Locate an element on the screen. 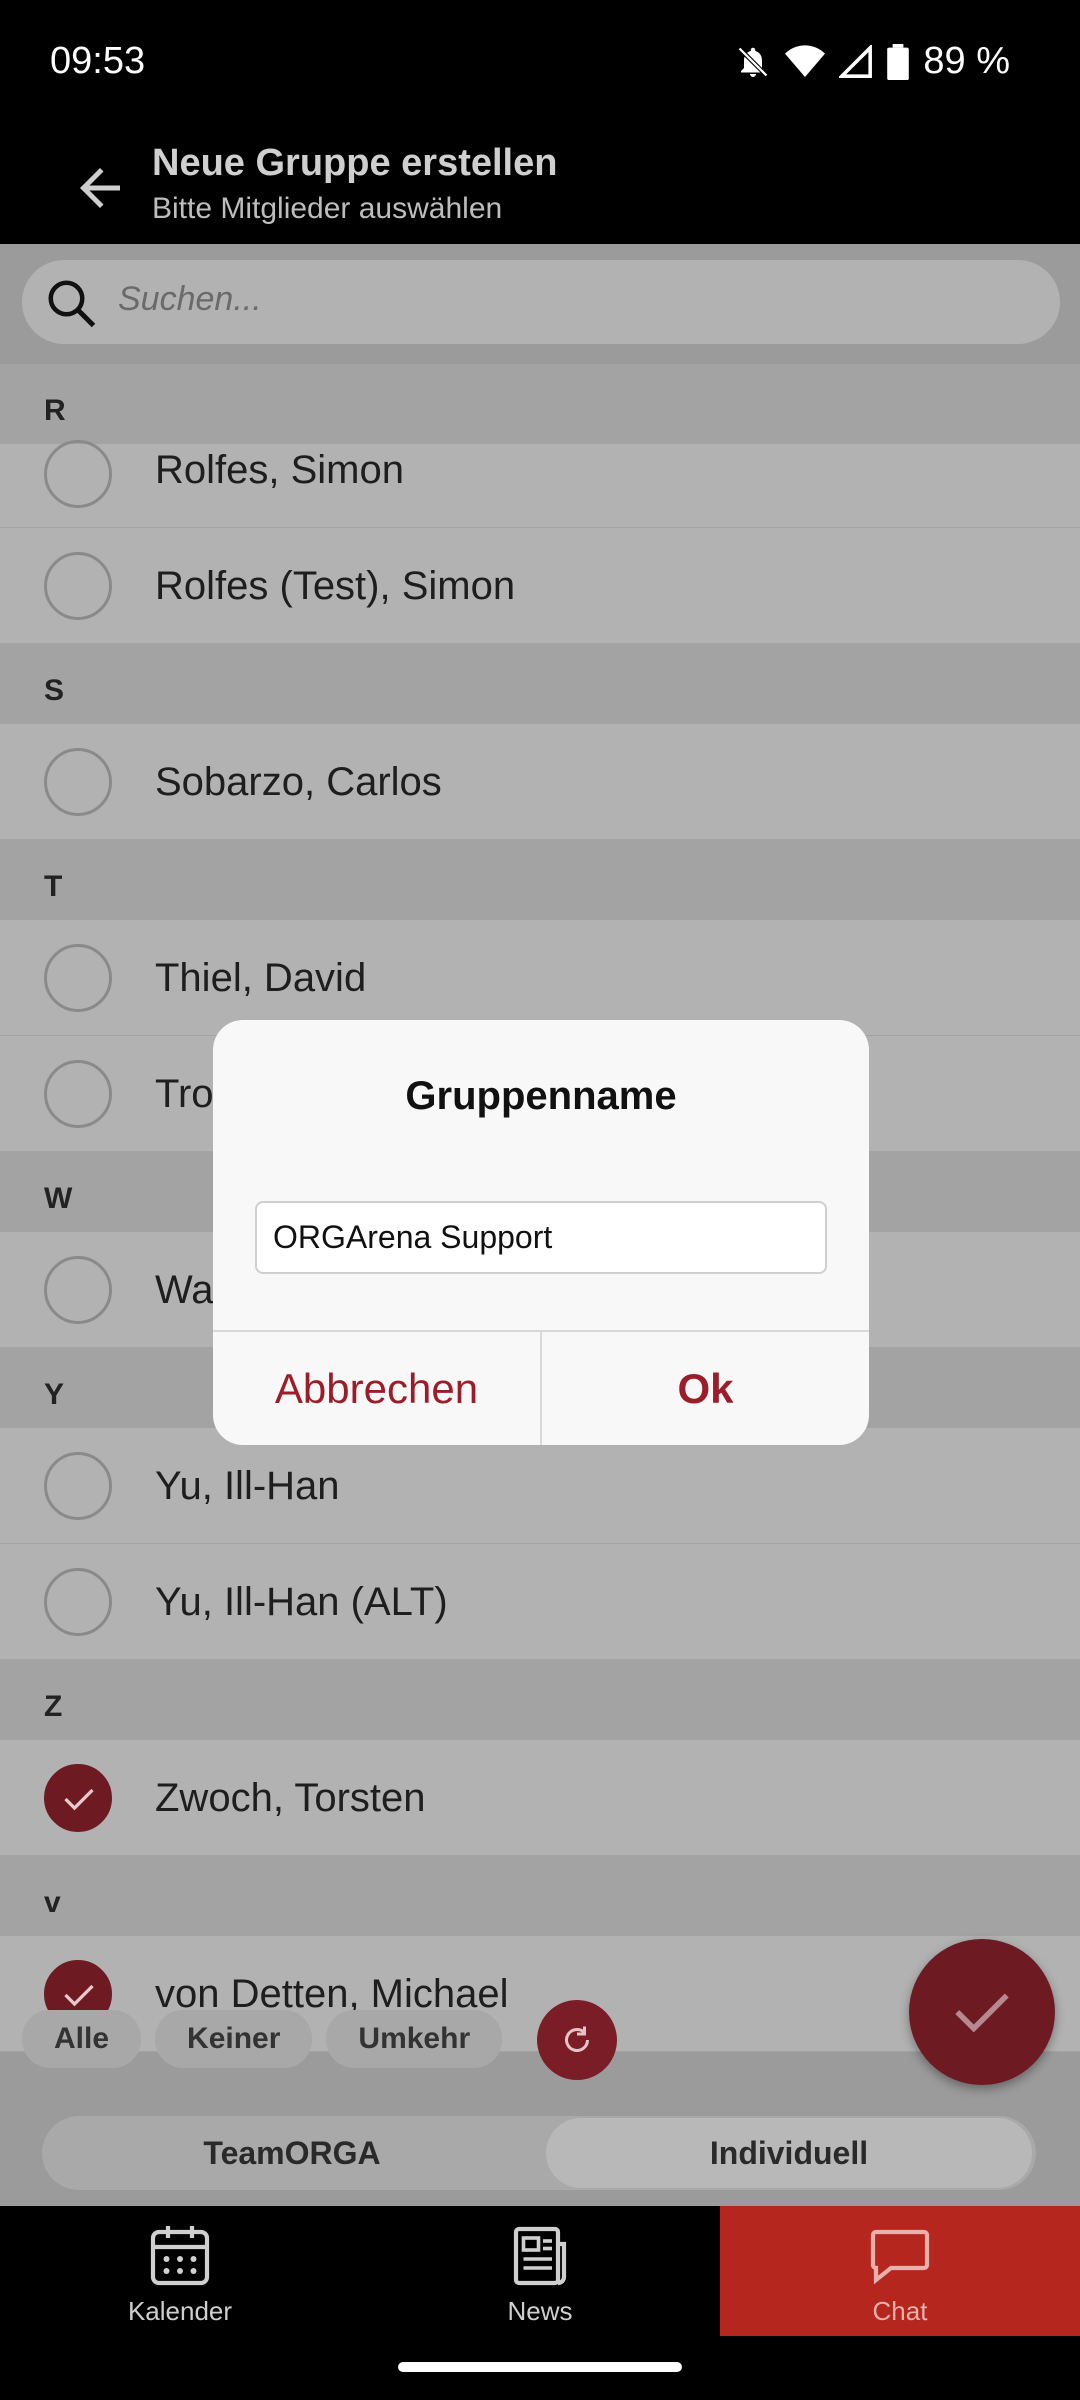  list-item: Sobarzo, Carlos is located at coordinates (540, 782).